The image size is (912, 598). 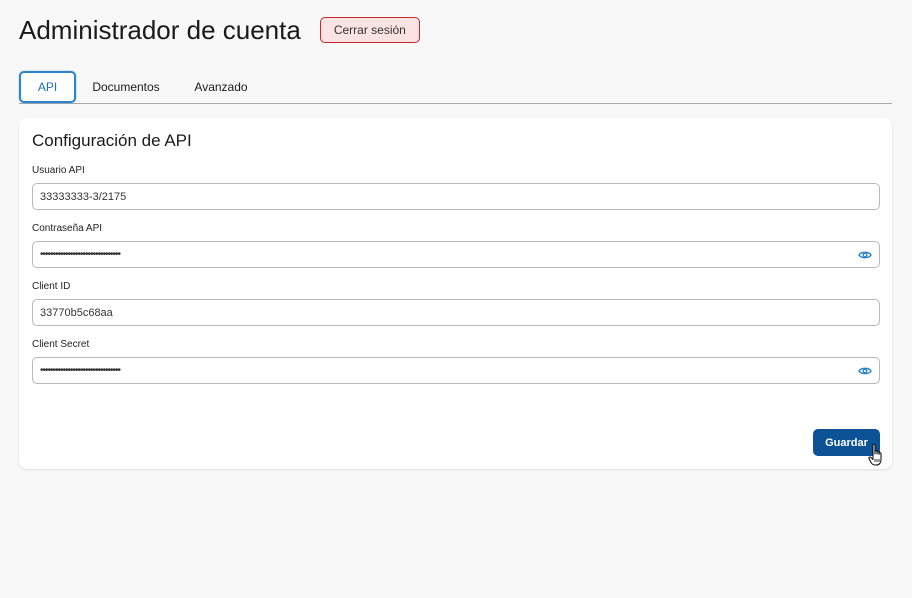 What do you see at coordinates (67, 228) in the screenshot?
I see `password-api-label: Contraseña API` at bounding box center [67, 228].